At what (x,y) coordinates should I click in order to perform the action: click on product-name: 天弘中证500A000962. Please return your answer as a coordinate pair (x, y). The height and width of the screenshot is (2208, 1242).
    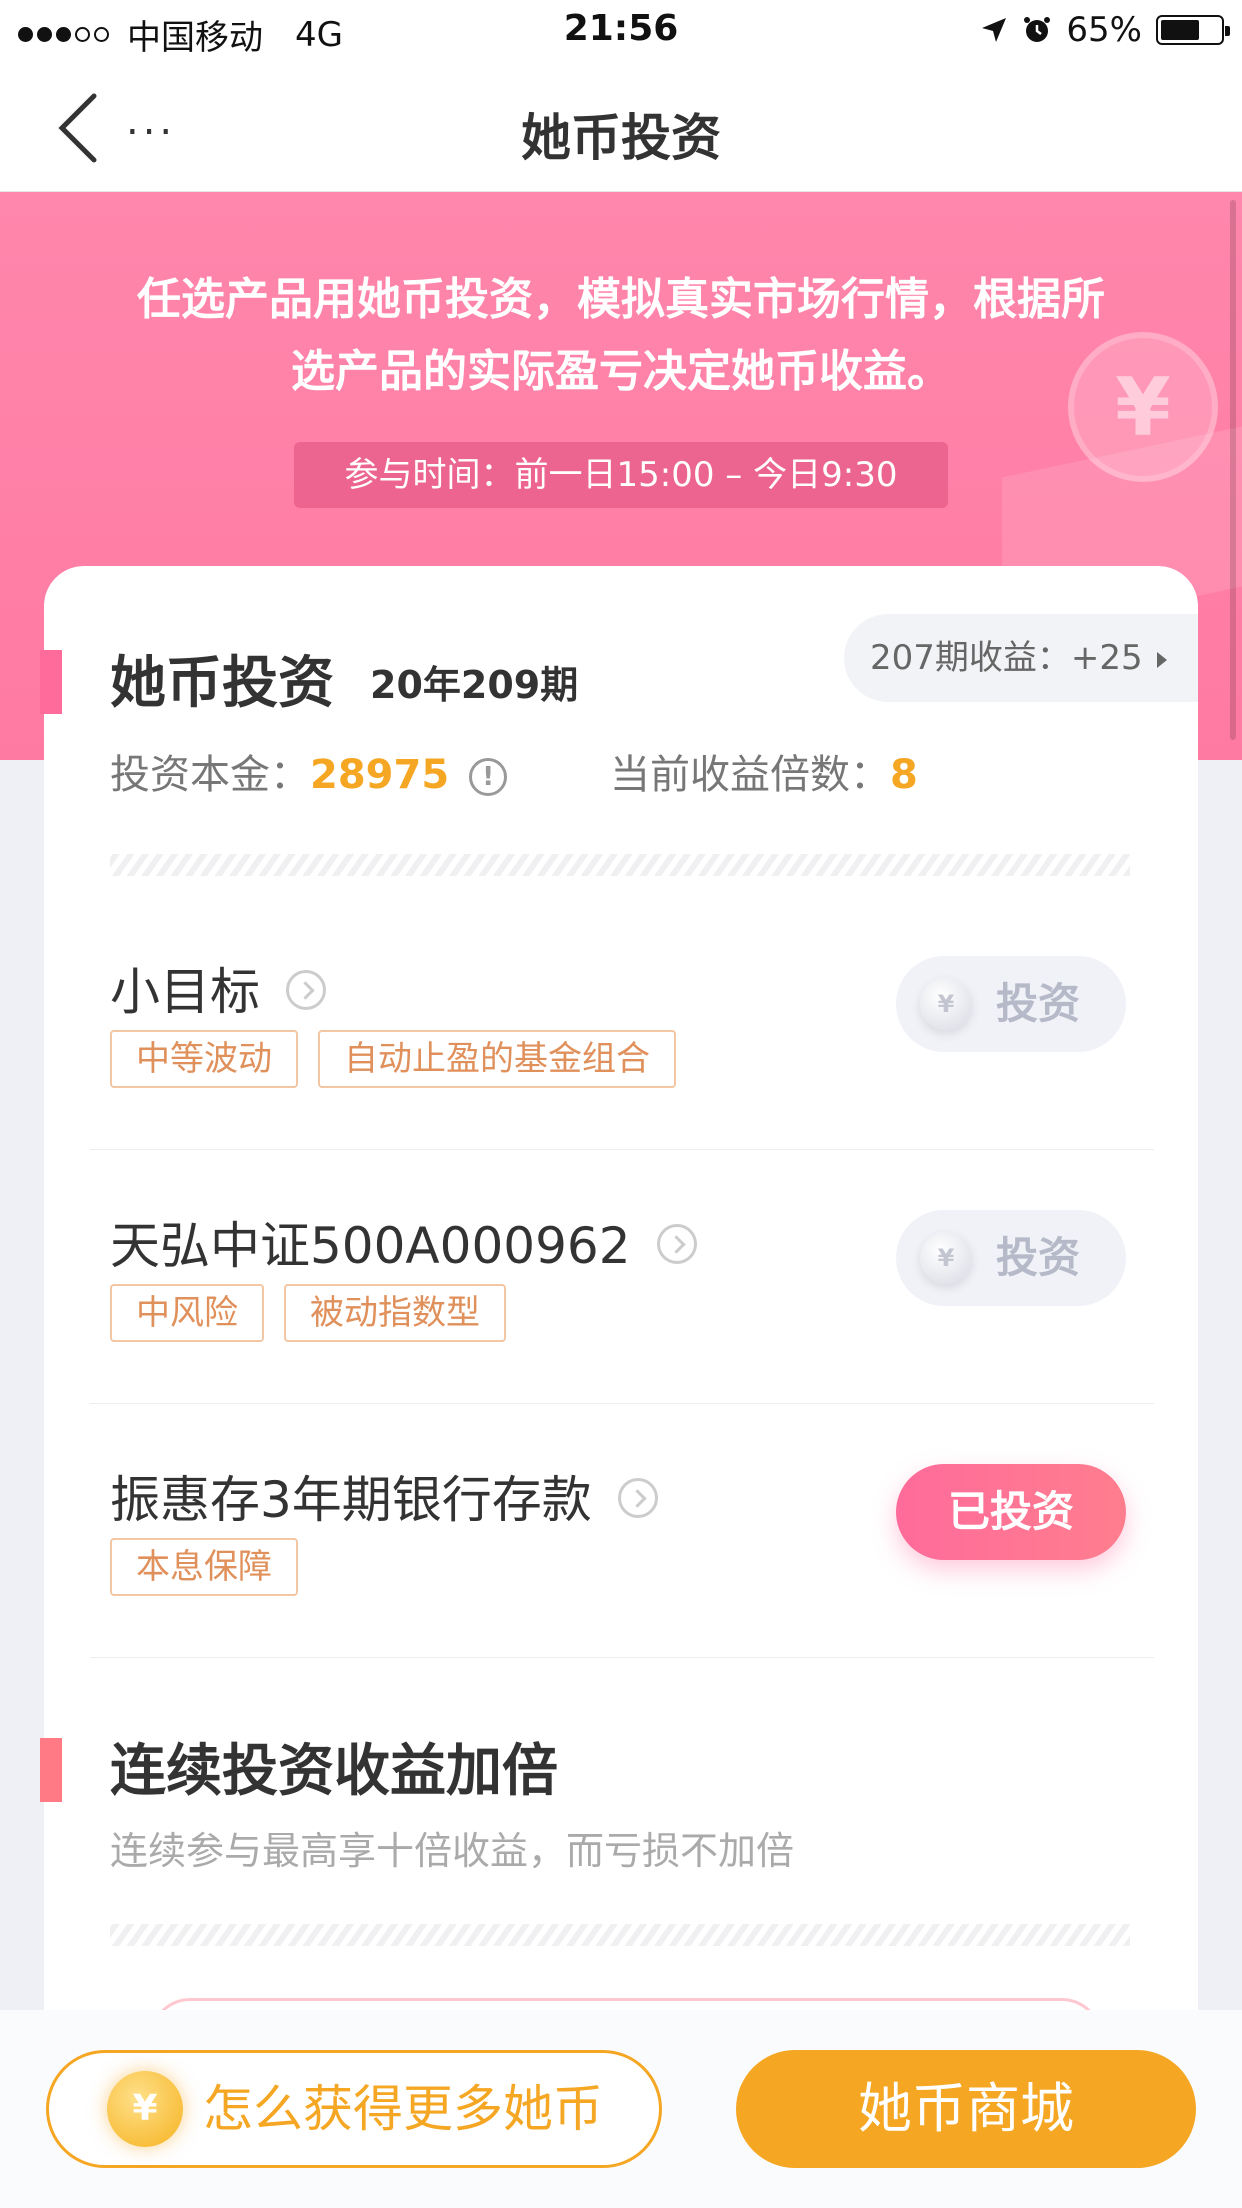
    Looking at the image, I should click on (403, 1242).